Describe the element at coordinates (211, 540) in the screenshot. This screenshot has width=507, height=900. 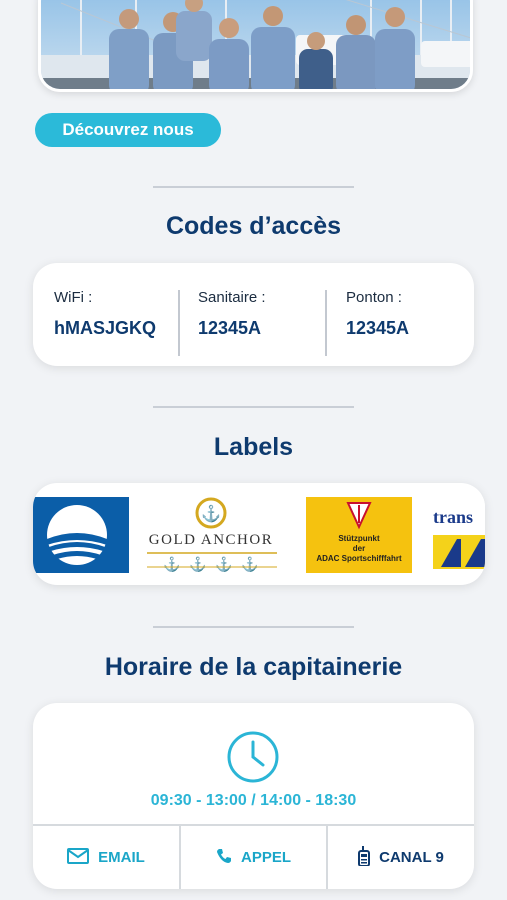
I see `svg-text: GOLD ANCHOR` at that location.